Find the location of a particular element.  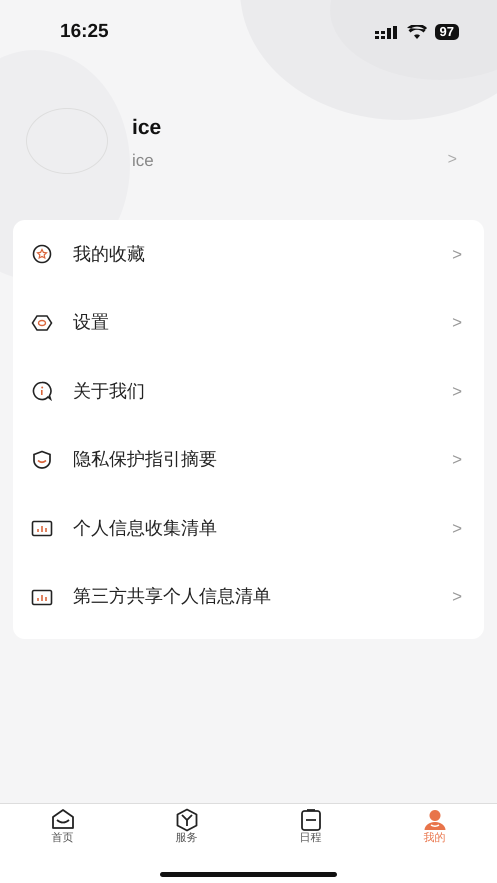

menu-item: 关于我们 > is located at coordinates (248, 391).